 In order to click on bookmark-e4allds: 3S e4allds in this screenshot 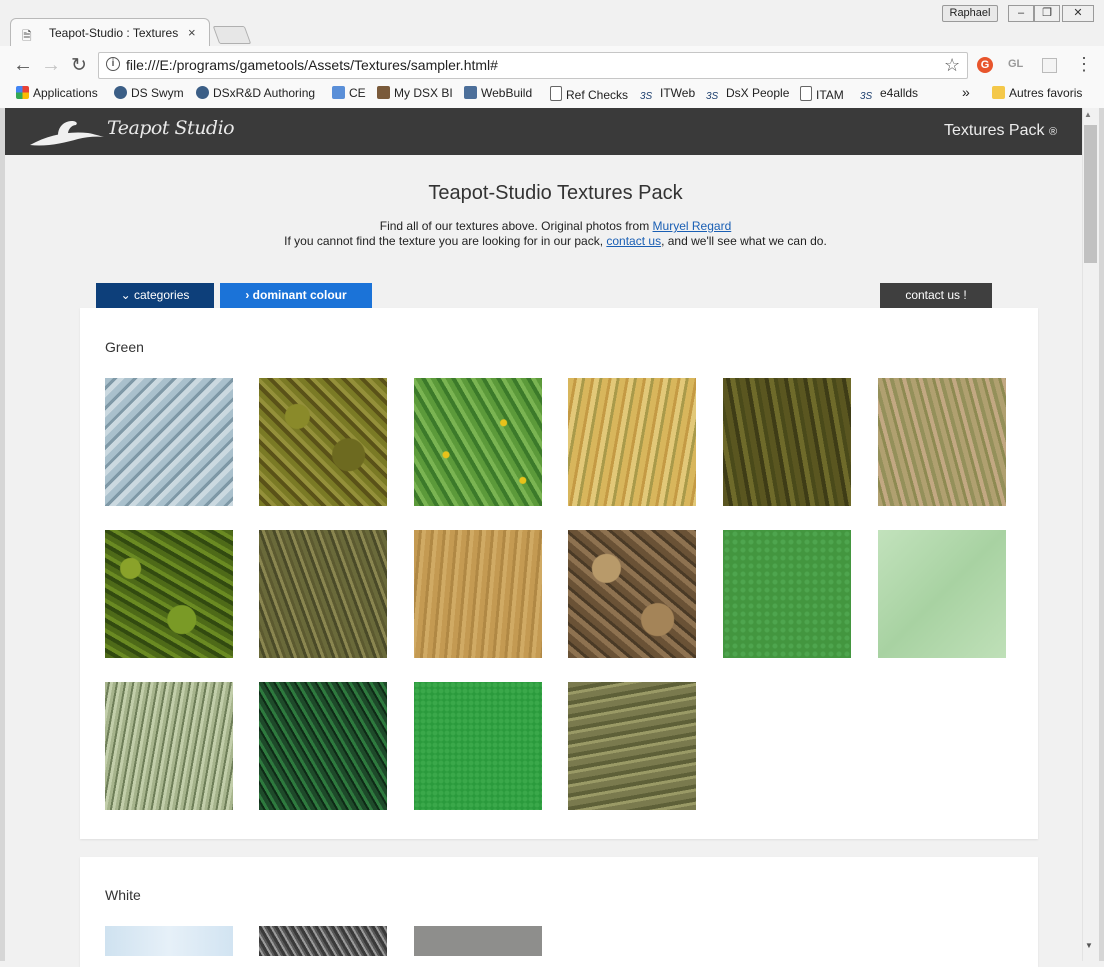, I will do `click(889, 95)`.